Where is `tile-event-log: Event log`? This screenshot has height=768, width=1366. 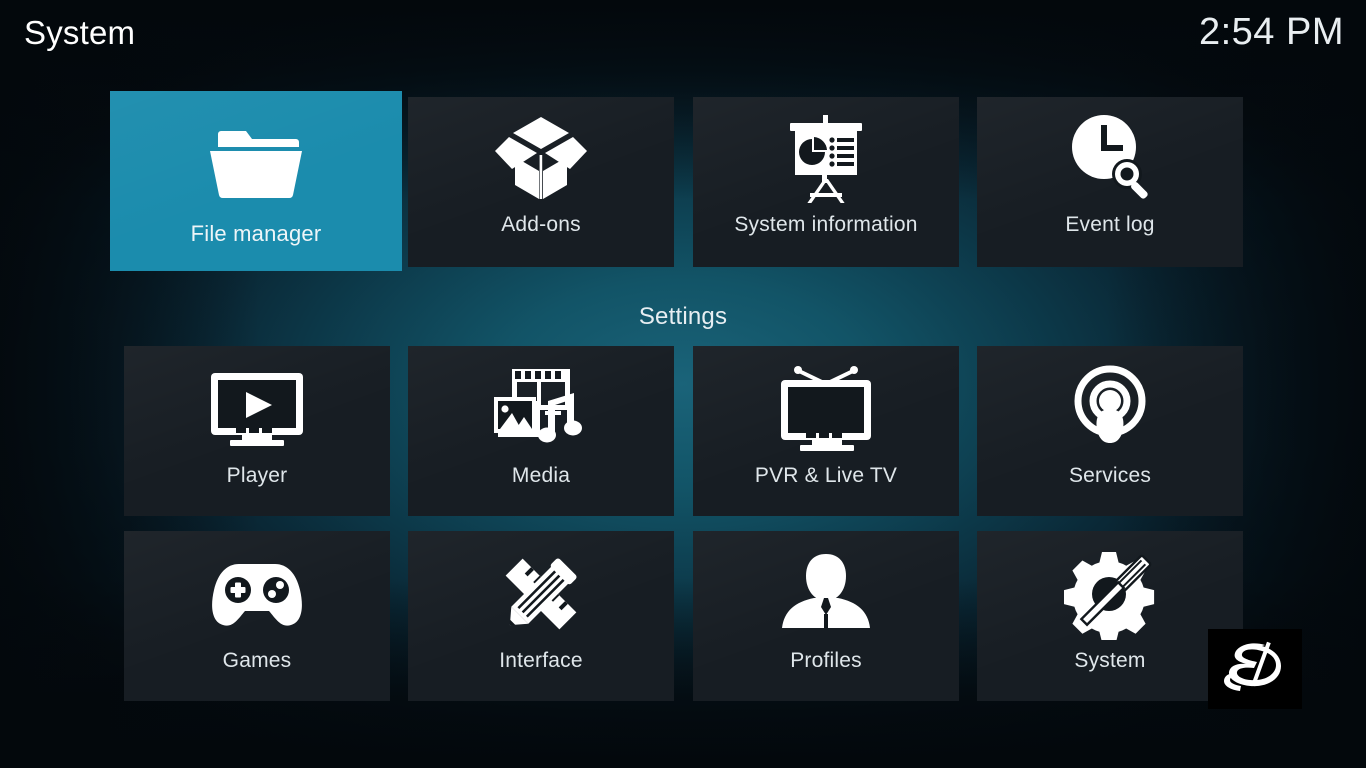
tile-event-log: Event log is located at coordinates (1110, 182).